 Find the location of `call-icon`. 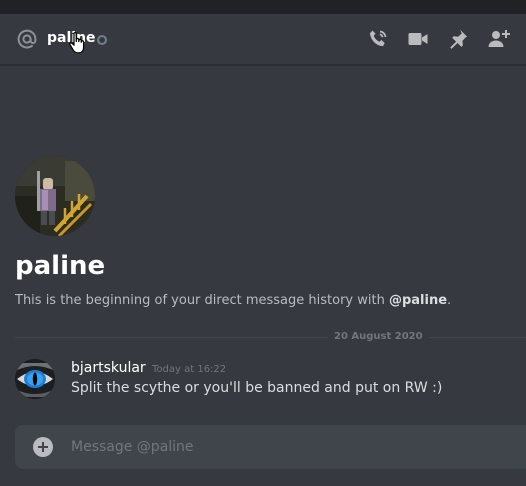

call-icon is located at coordinates (378, 39).